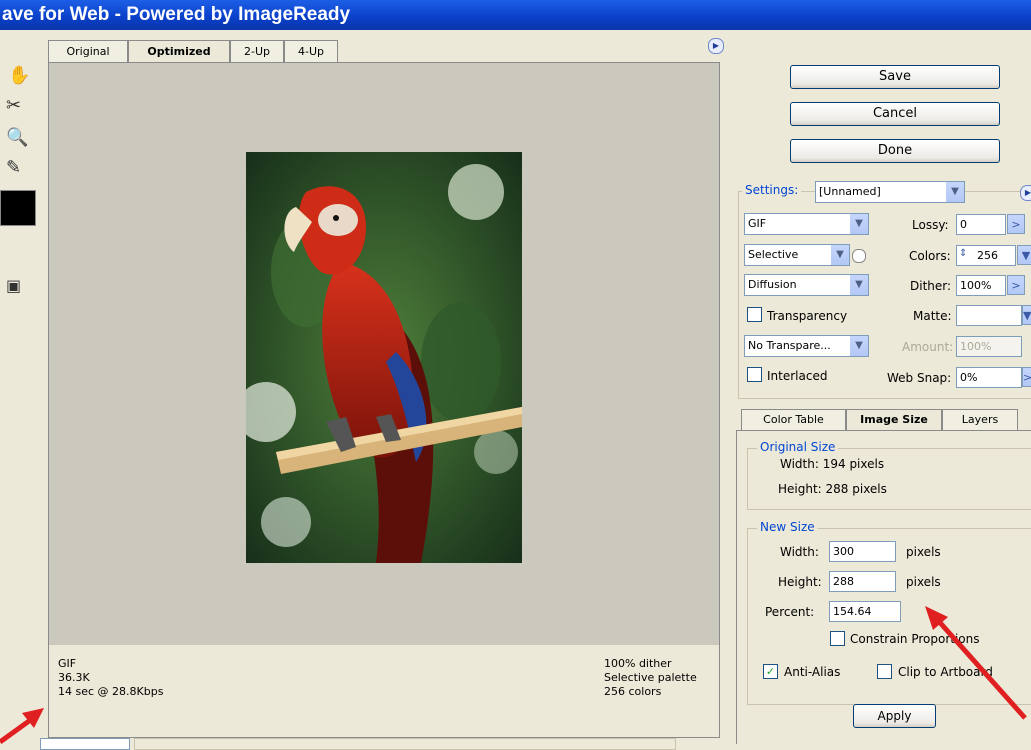 Image resolution: width=1031 pixels, height=750 pixels. What do you see at coordinates (945, 672) in the screenshot?
I see `clip-to-artboard-label: Clip to Artboard` at bounding box center [945, 672].